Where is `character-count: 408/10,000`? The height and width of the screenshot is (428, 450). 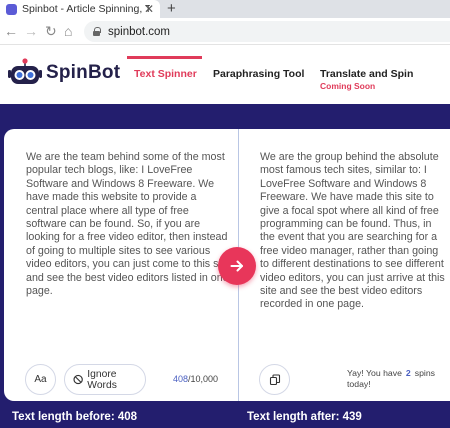
character-count: 408/10,000 is located at coordinates (195, 379).